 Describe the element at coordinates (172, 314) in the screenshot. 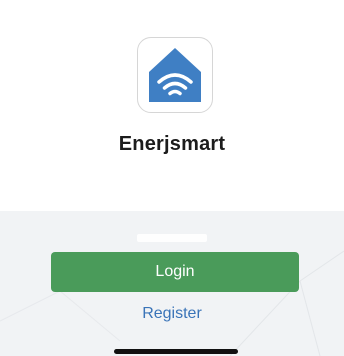

I see `register-link: Register` at that location.